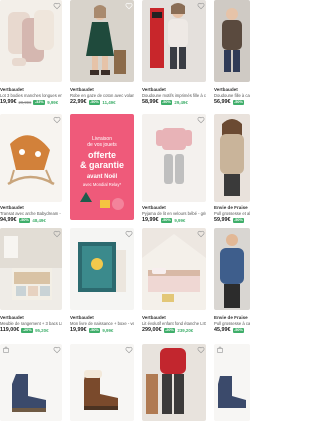 Image resolution: width=320 pixels, height=421 pixels. Describe the element at coordinates (8, 220) in the screenshot. I see `product-price: 94,99€` at that location.